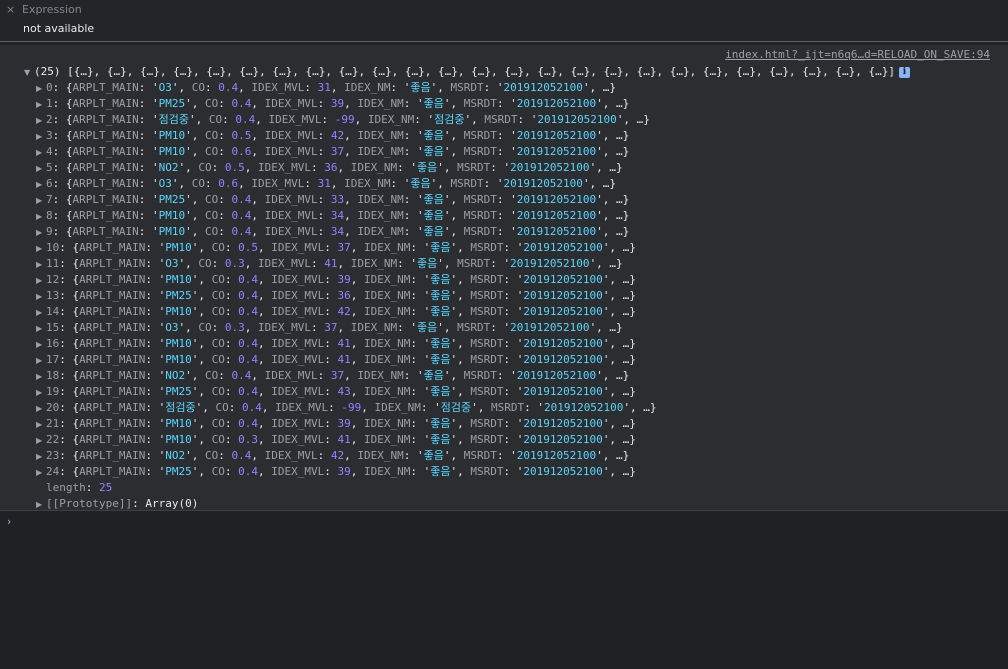  I want to click on value-arplt-main: PM10, so click(178, 279).